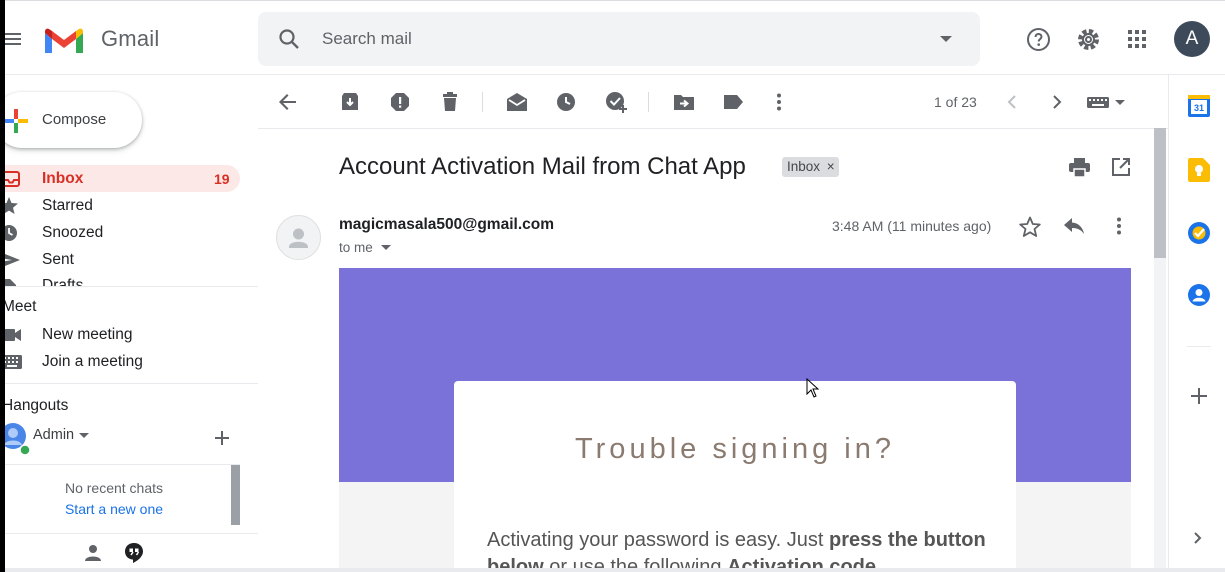 Image resolution: width=1225 pixels, height=572 pixels. Describe the element at coordinates (130, 38) in the screenshot. I see `app-name: Gmail` at that location.